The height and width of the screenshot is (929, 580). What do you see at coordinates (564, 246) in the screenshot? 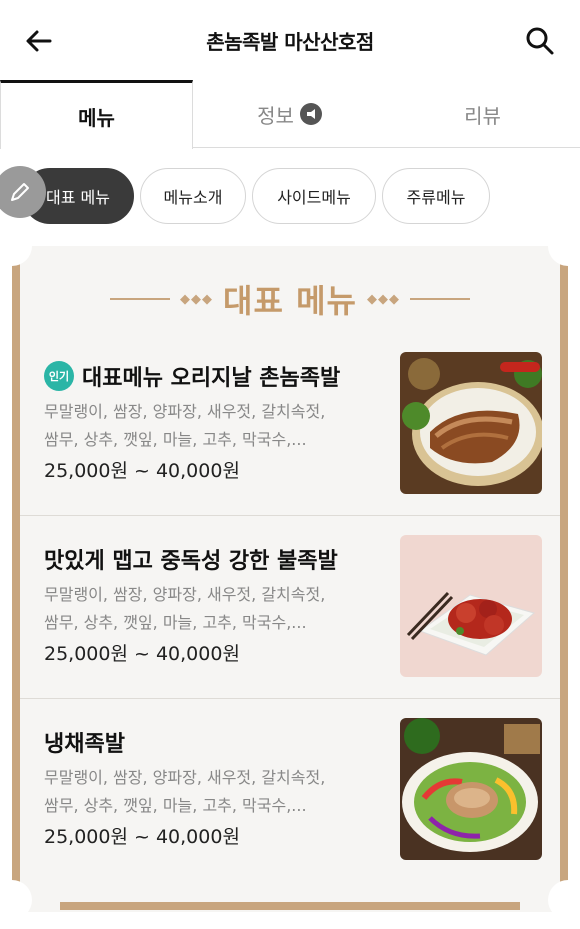
I see `board-corner` at bounding box center [564, 246].